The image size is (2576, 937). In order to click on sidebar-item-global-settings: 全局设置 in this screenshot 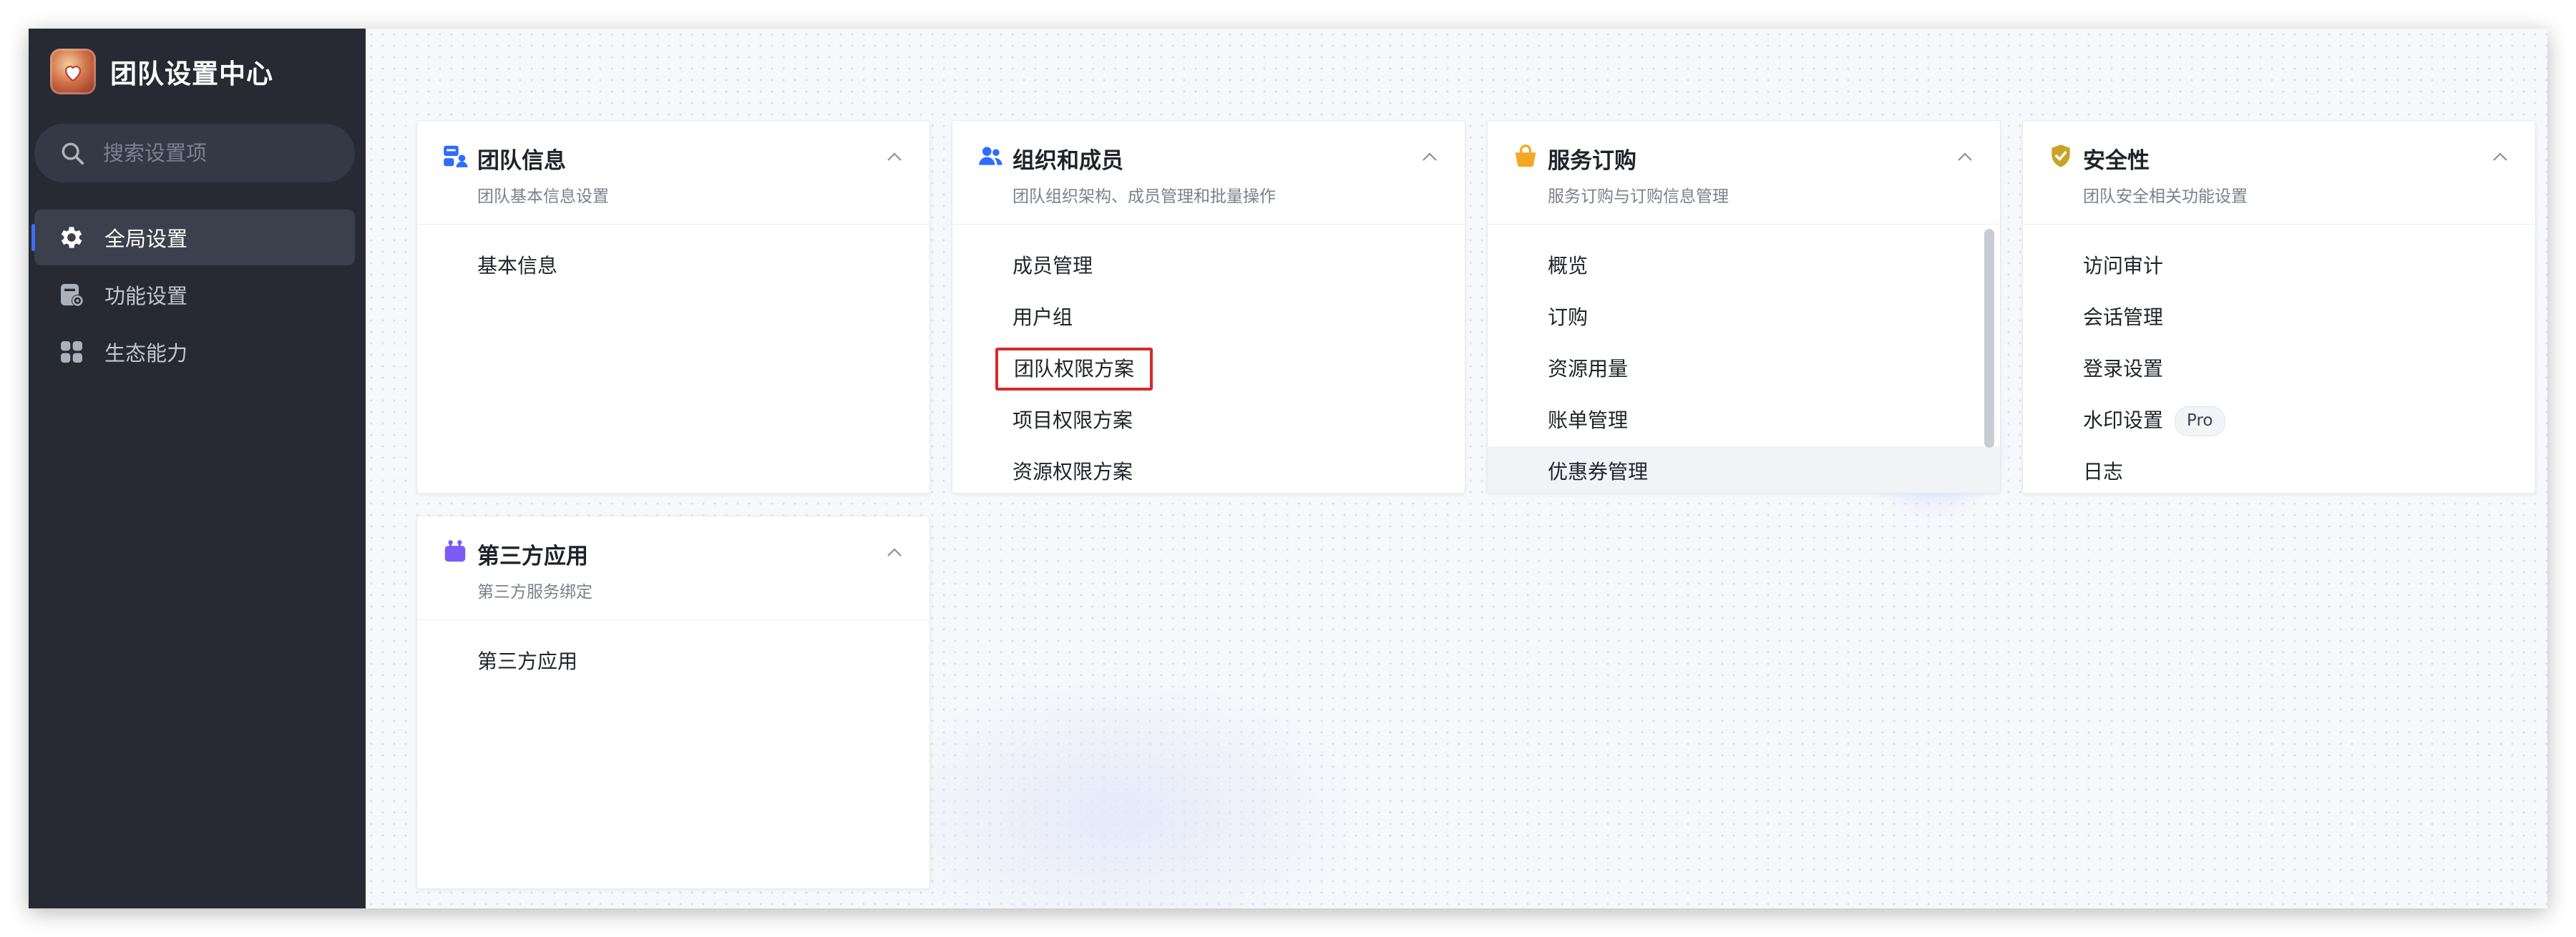, I will do `click(193, 237)`.